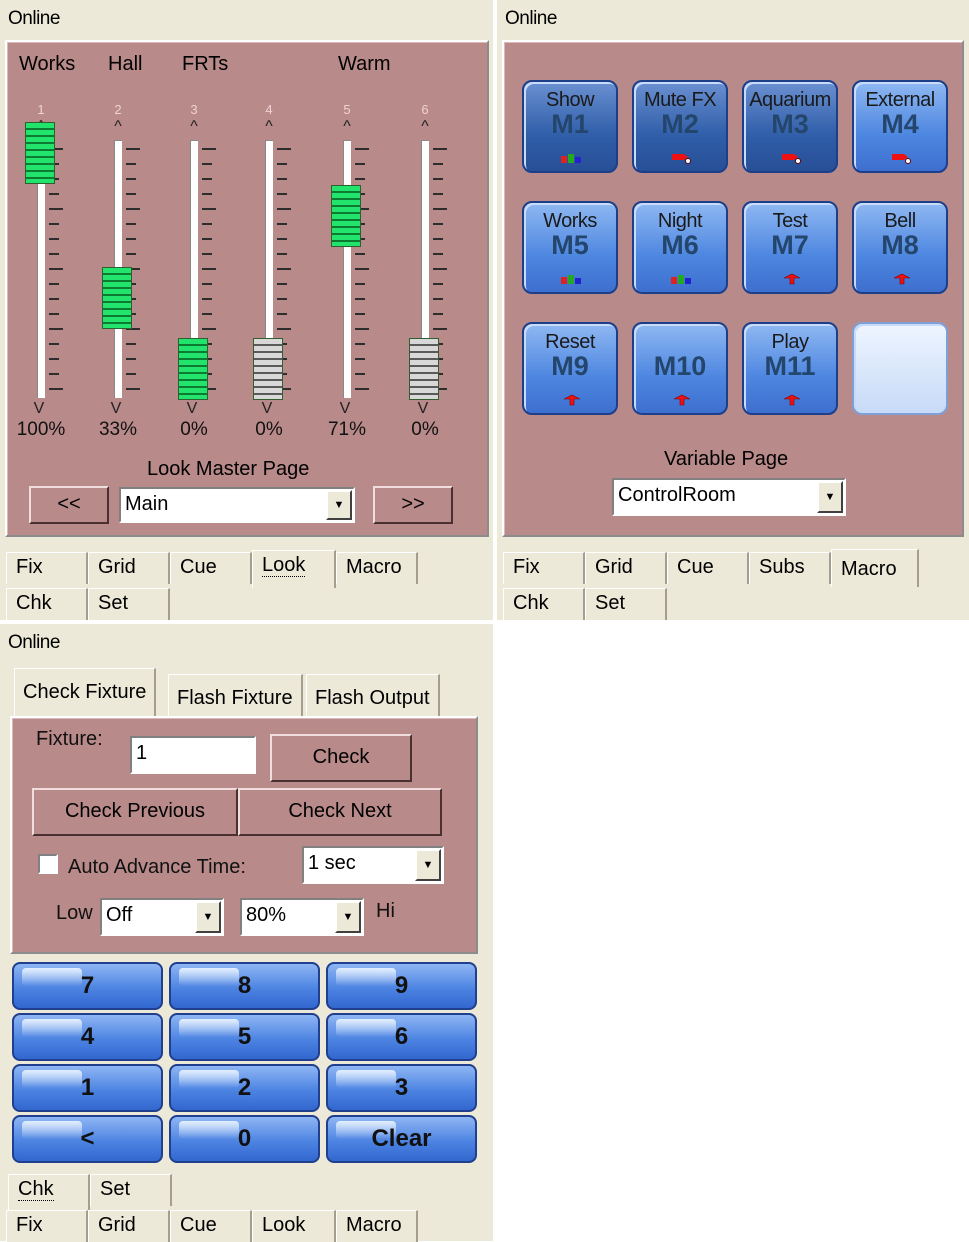 The height and width of the screenshot is (1242, 969). What do you see at coordinates (244, 986) in the screenshot?
I see `keypad-key: 8` at bounding box center [244, 986].